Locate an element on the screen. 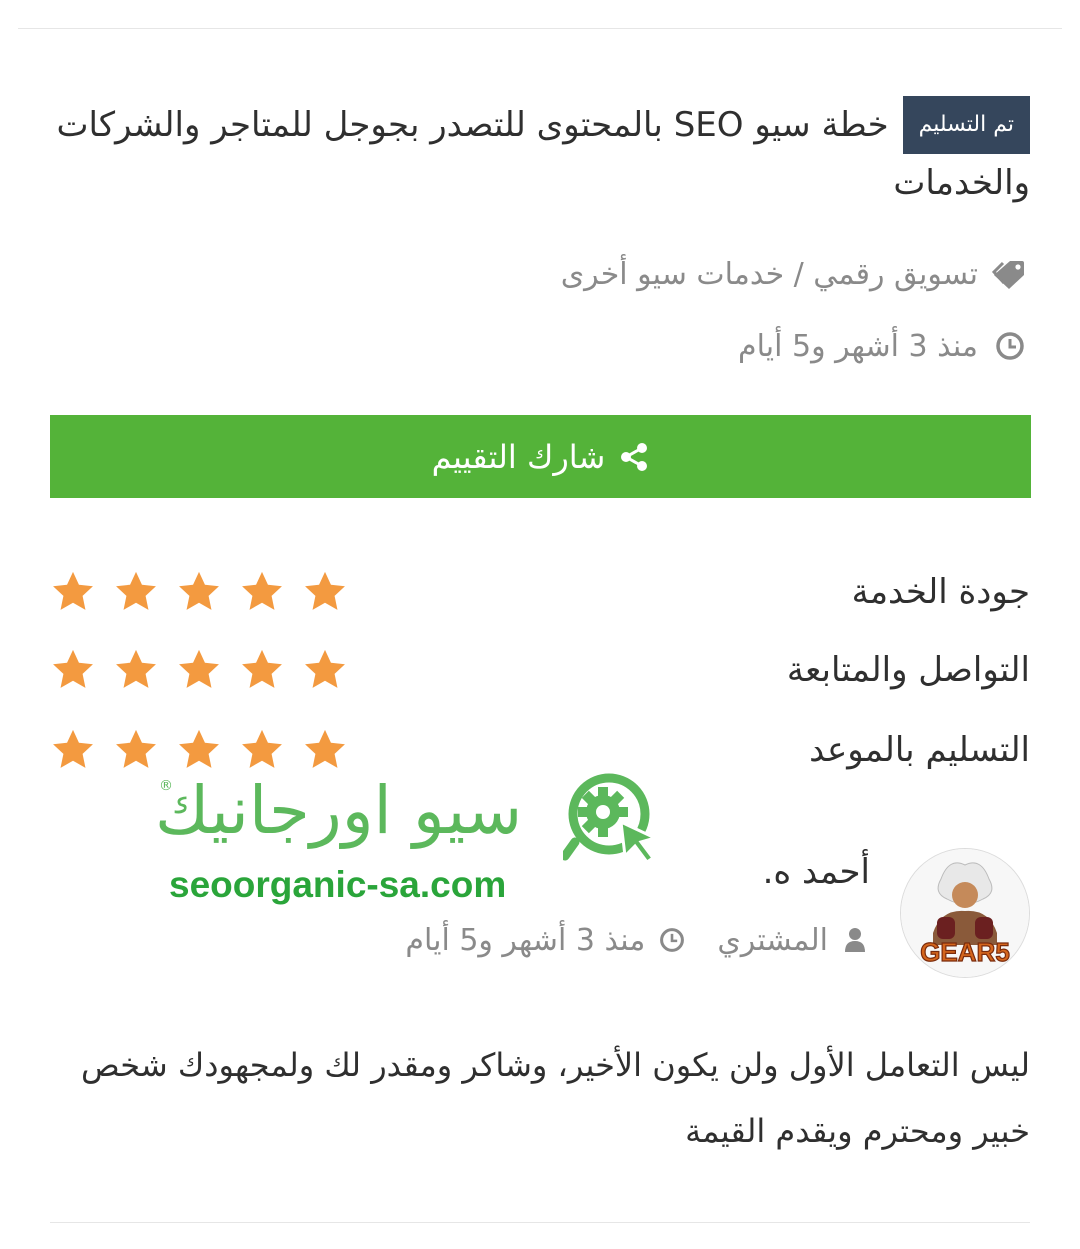 The height and width of the screenshot is (1249, 1080). reviewer-avatar: GEAR5 is located at coordinates (965, 913).